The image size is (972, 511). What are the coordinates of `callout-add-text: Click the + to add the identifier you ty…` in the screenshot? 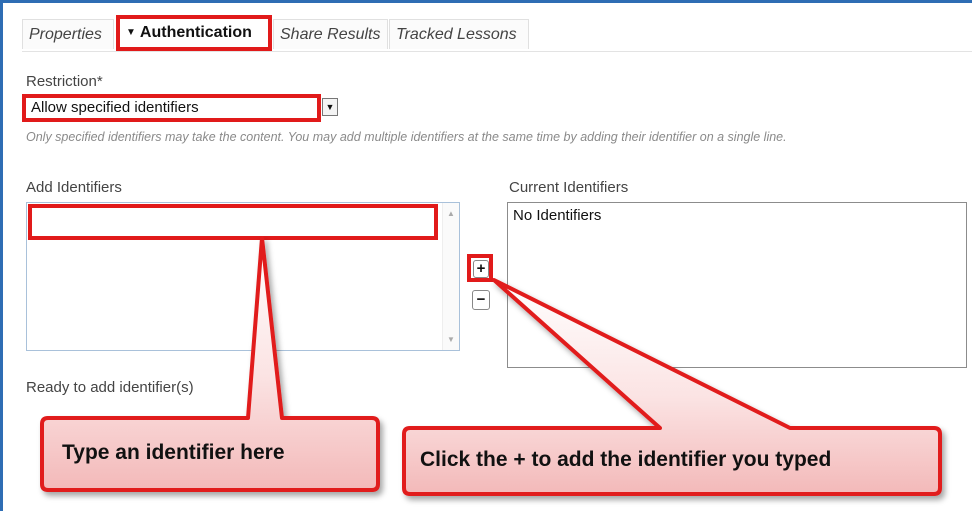 It's located at (626, 459).